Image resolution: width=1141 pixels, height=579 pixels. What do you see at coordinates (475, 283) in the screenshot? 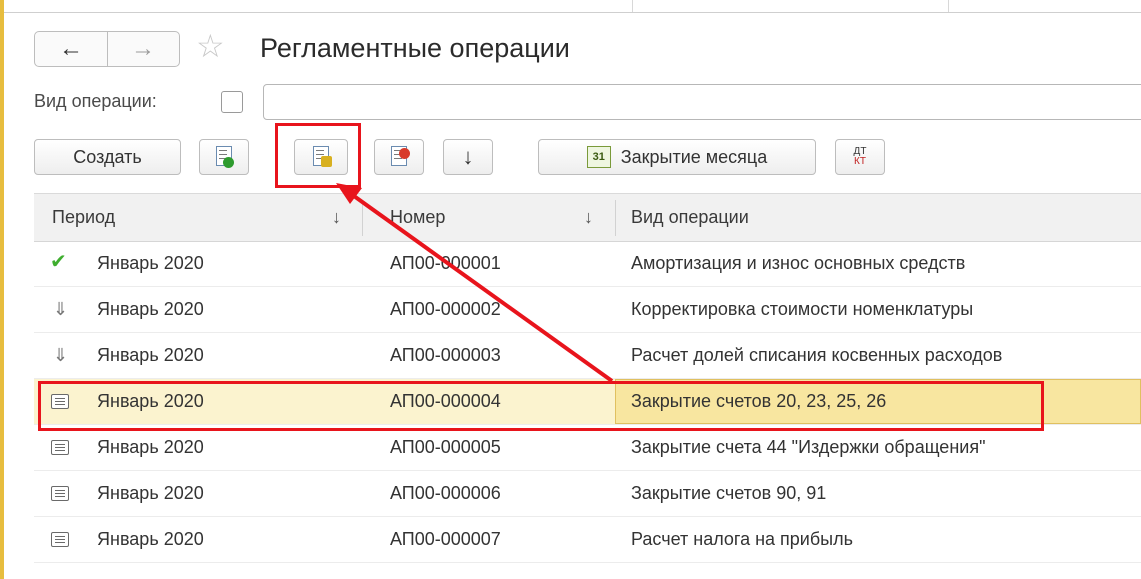
I see `annotation-arrow` at bounding box center [475, 283].